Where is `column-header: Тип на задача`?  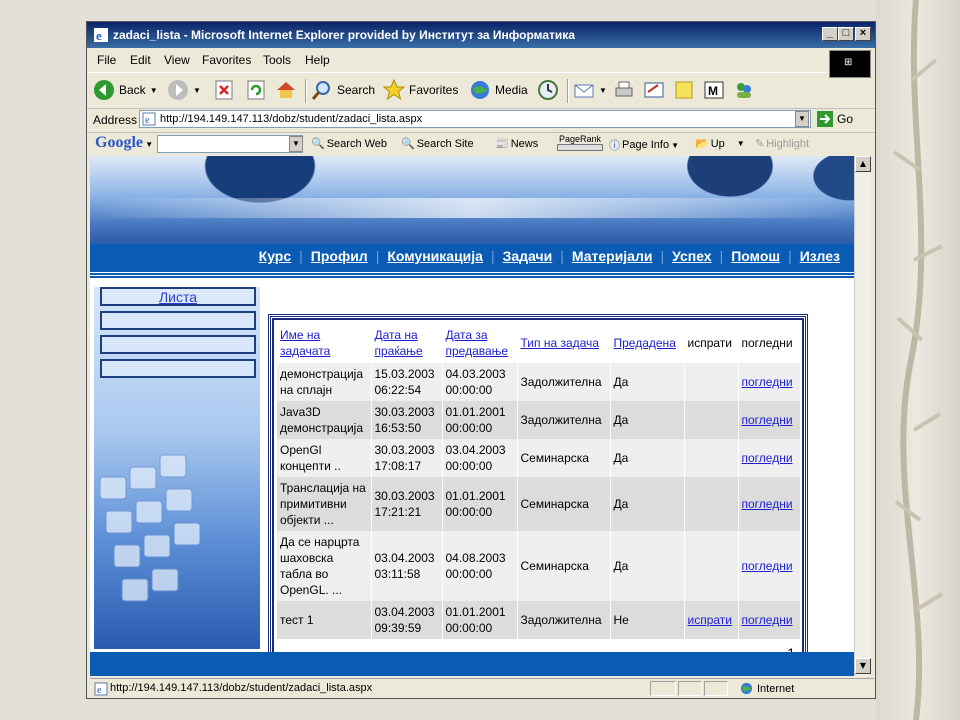 column-header: Тип на задача is located at coordinates (564, 343).